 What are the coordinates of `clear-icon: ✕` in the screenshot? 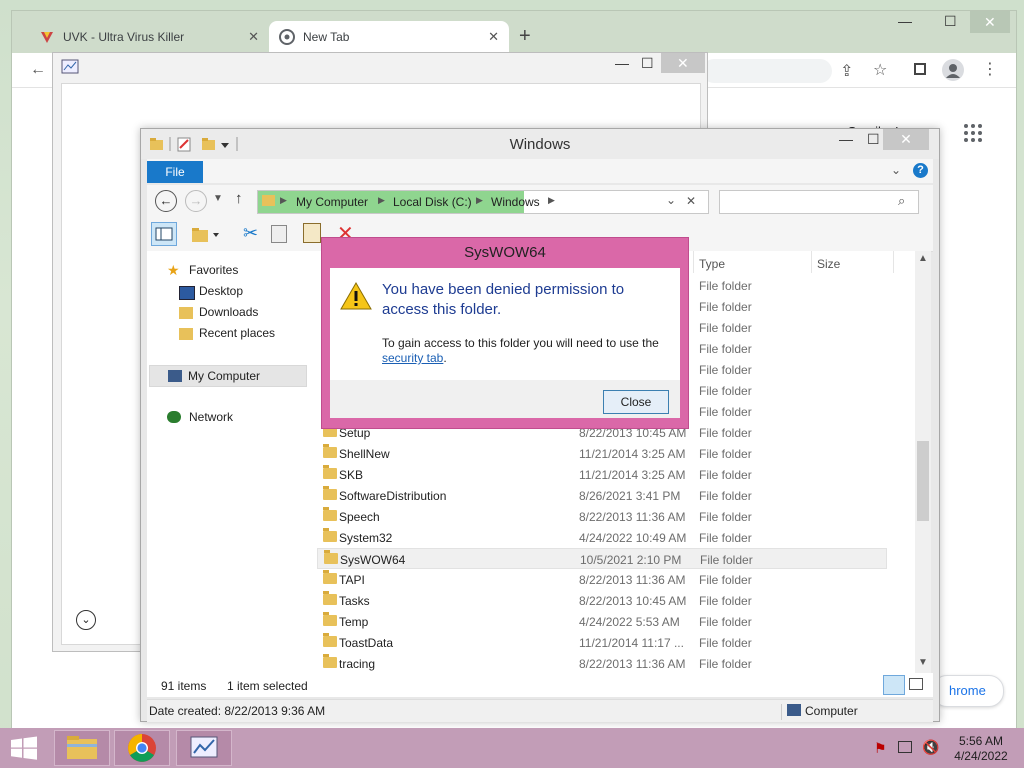 It's located at (691, 201).